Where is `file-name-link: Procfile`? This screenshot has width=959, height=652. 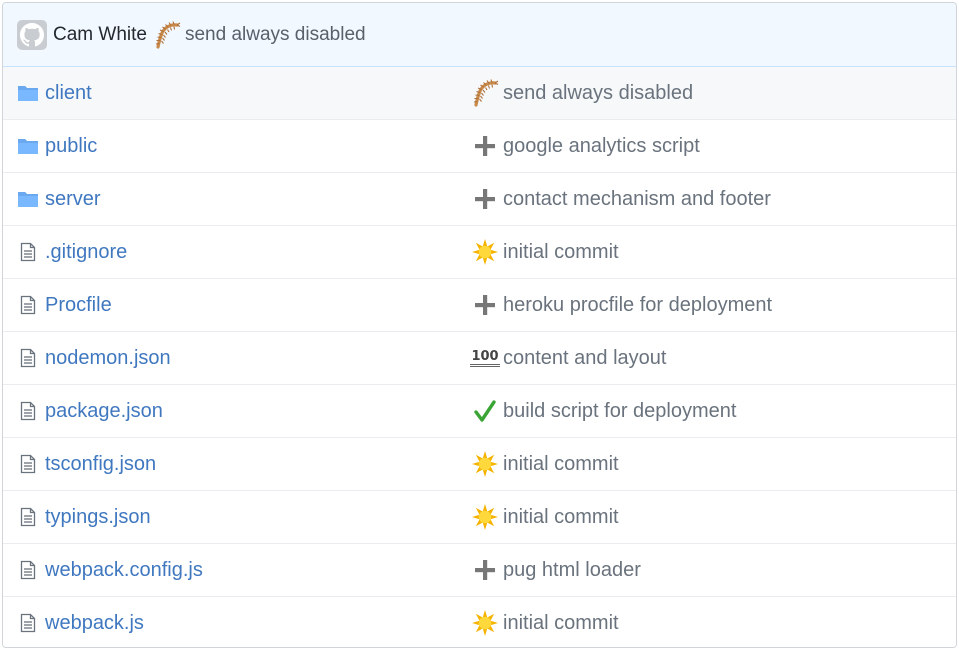
file-name-link: Procfile is located at coordinates (78, 305).